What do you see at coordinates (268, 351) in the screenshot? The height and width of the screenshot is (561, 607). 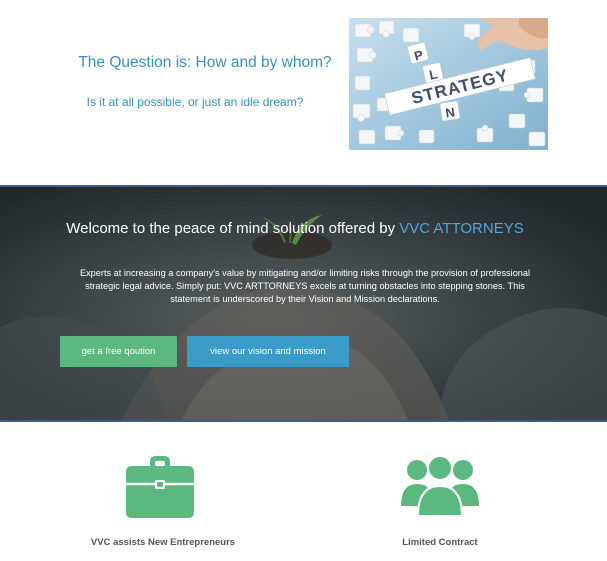 I see `view-vision-button: view our vision and mission` at bounding box center [268, 351].